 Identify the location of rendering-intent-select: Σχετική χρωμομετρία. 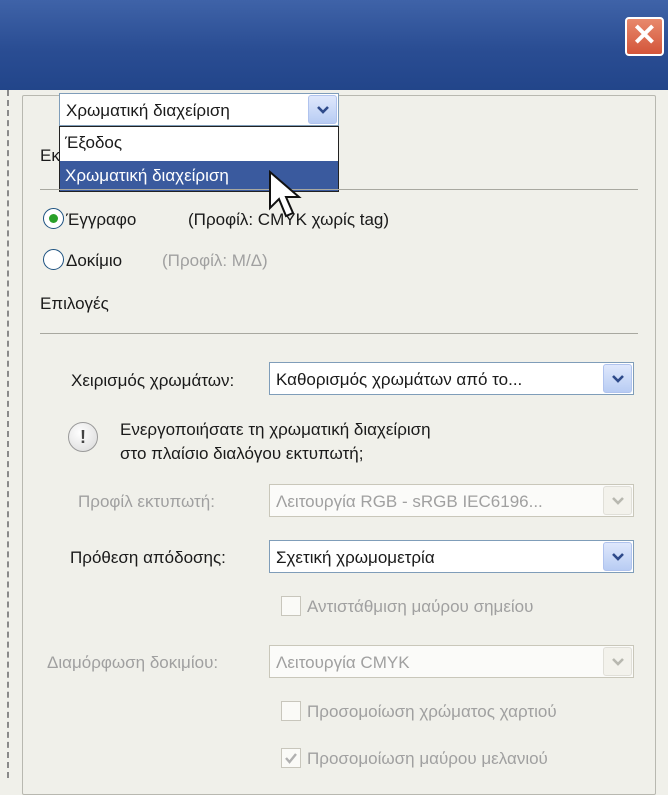
(451, 556).